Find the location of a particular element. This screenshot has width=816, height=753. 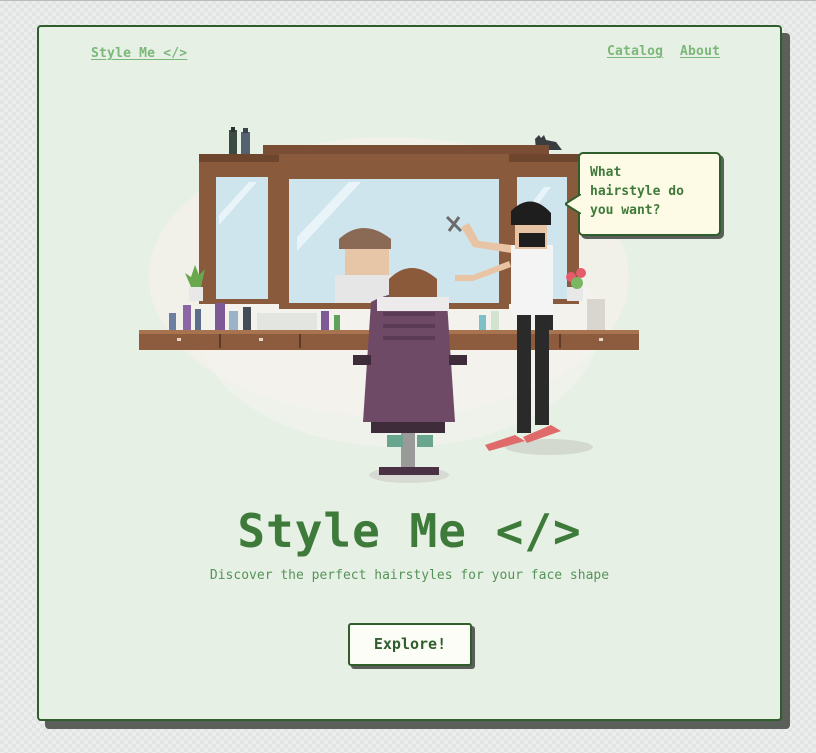

speech-bubble-tail is located at coordinates (573, 204).